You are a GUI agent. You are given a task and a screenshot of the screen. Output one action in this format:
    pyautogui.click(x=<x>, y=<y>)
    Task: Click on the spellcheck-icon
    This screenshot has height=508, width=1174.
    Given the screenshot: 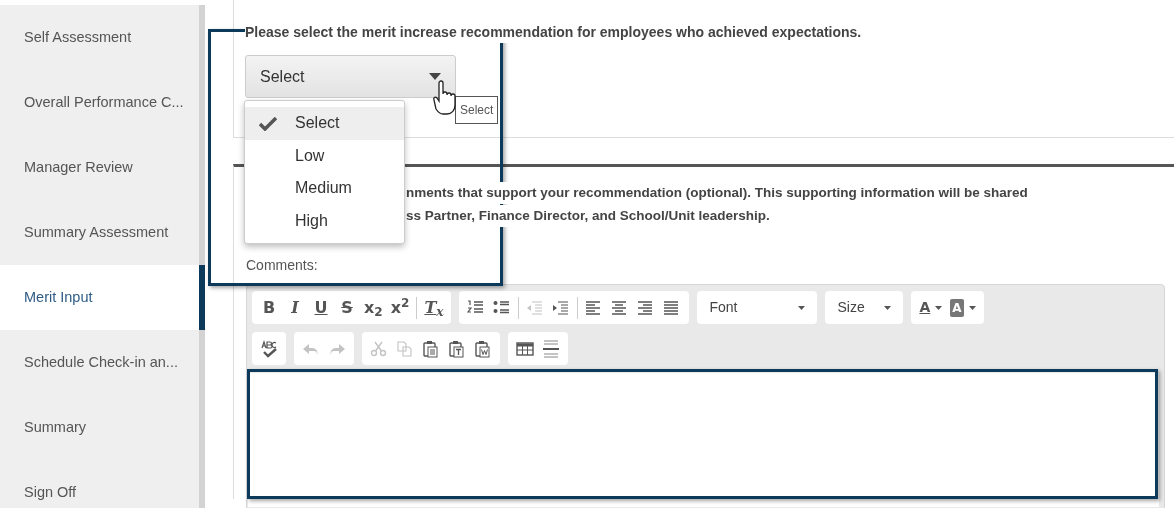 What is the action you would take?
    pyautogui.click(x=269, y=348)
    